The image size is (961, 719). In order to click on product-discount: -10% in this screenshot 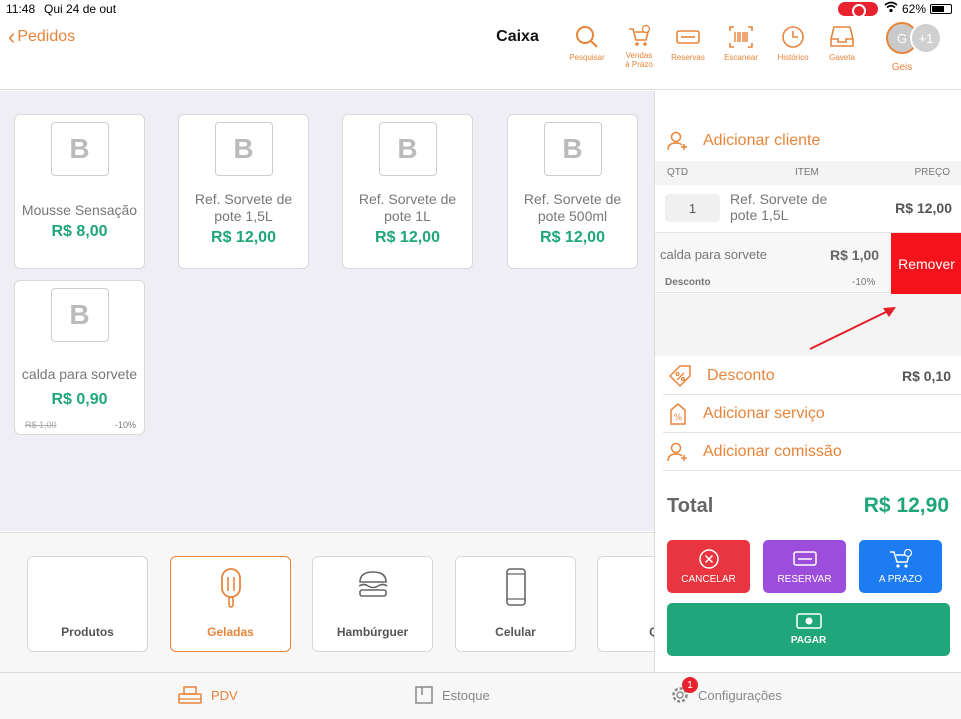, I will do `click(125, 425)`.